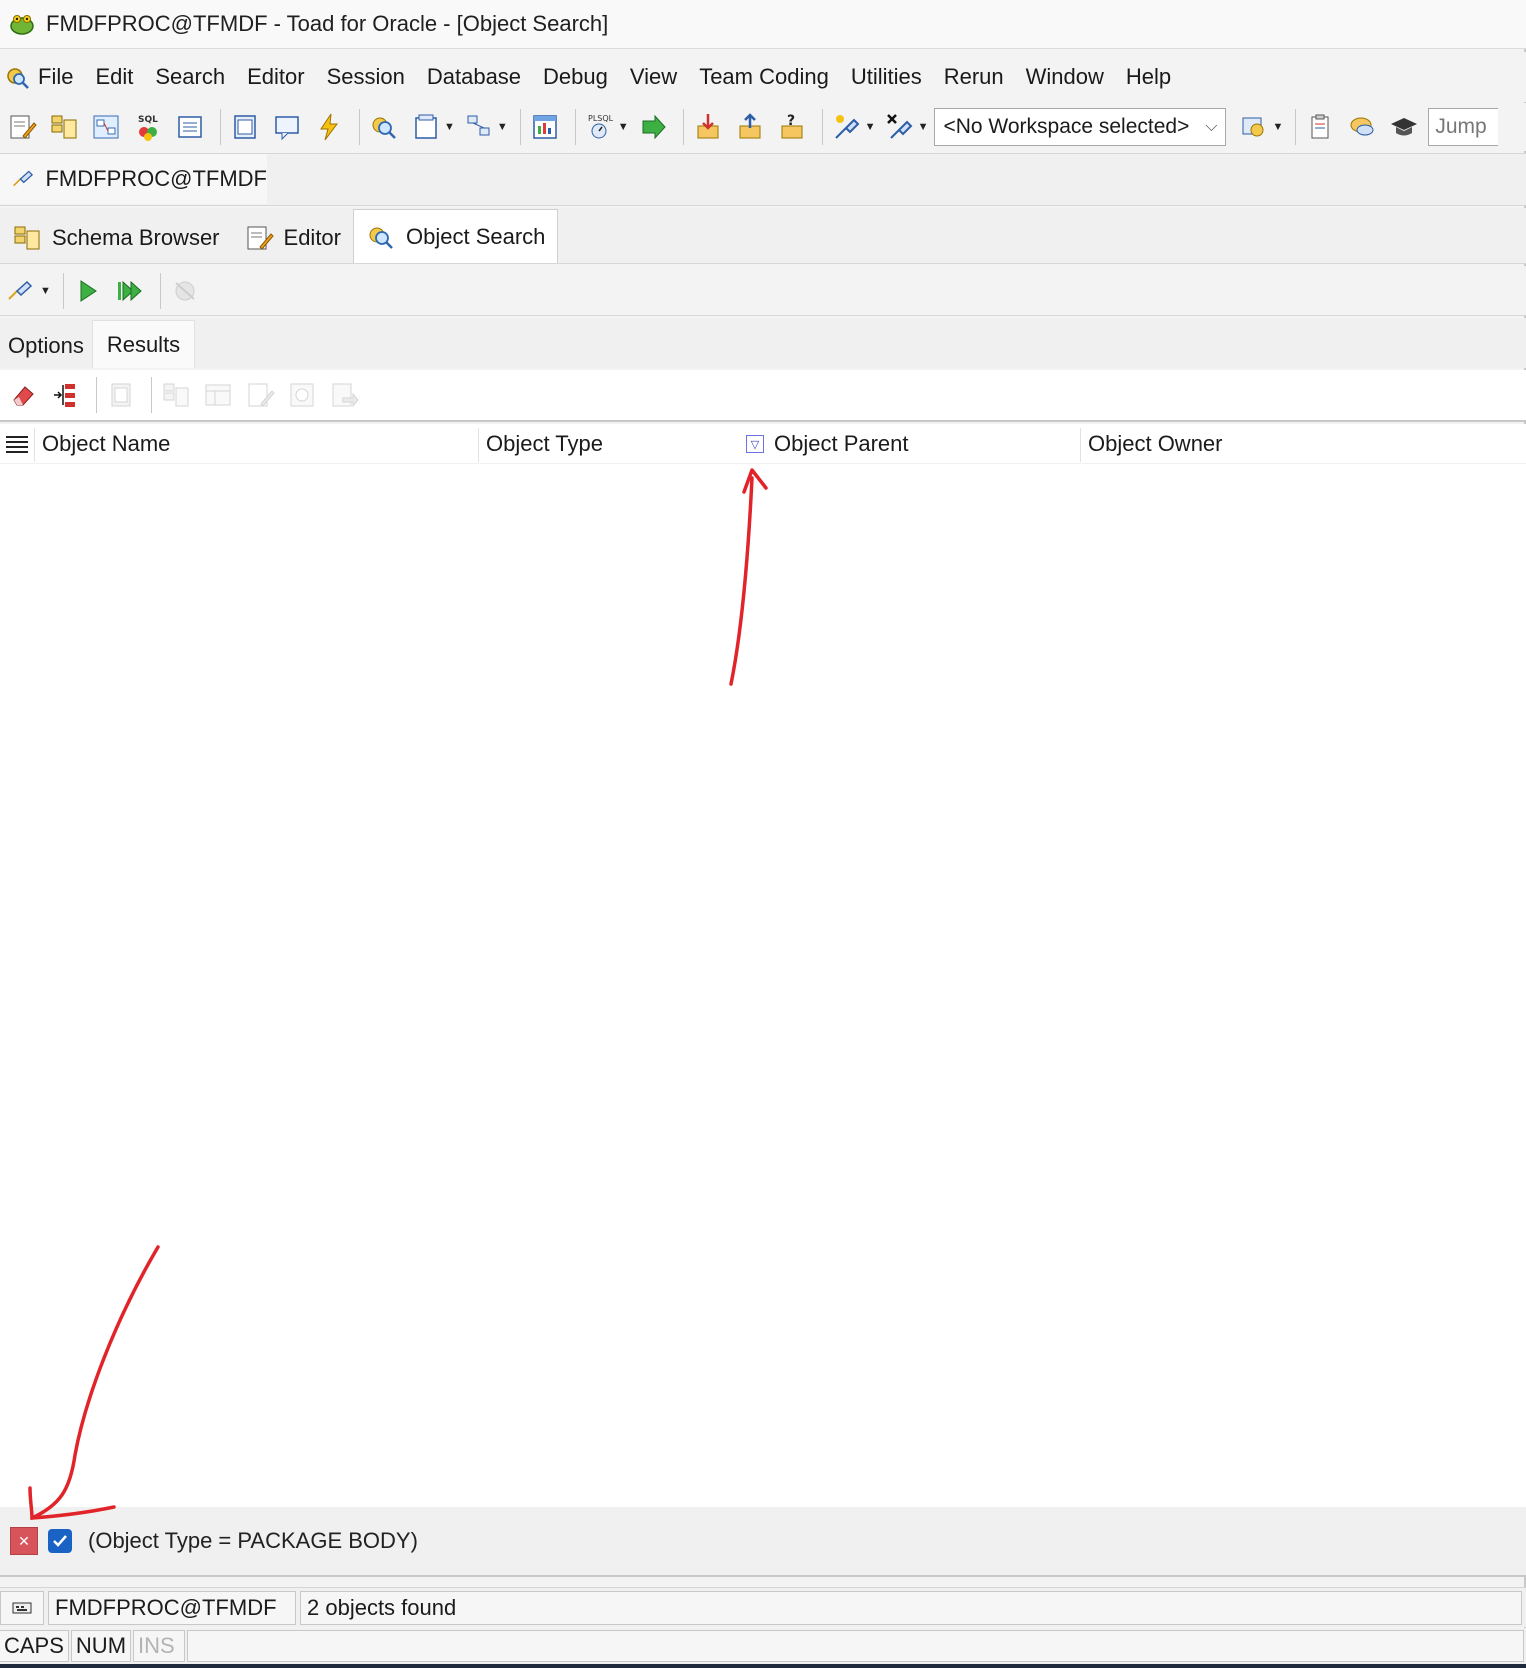 The image size is (1526, 1668). I want to click on menu-search: Search, so click(190, 77).